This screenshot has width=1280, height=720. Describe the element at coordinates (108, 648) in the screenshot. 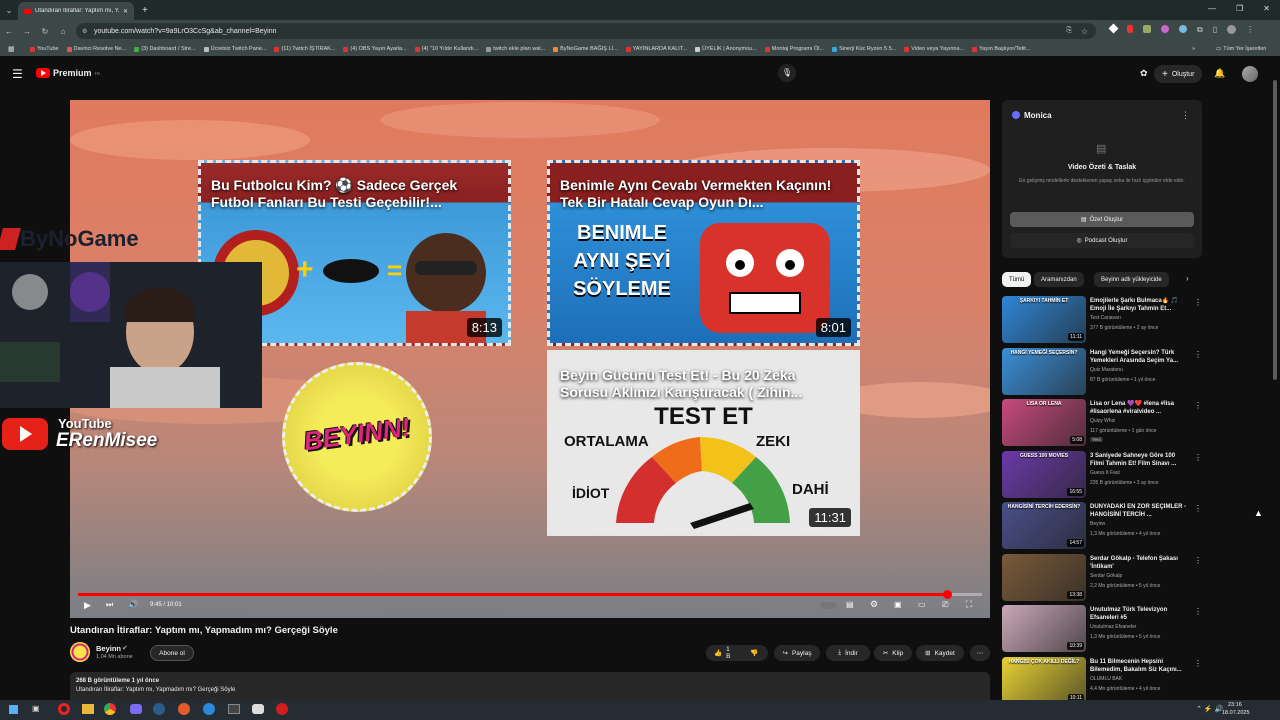

I see `channel-name: Beyinn` at that location.